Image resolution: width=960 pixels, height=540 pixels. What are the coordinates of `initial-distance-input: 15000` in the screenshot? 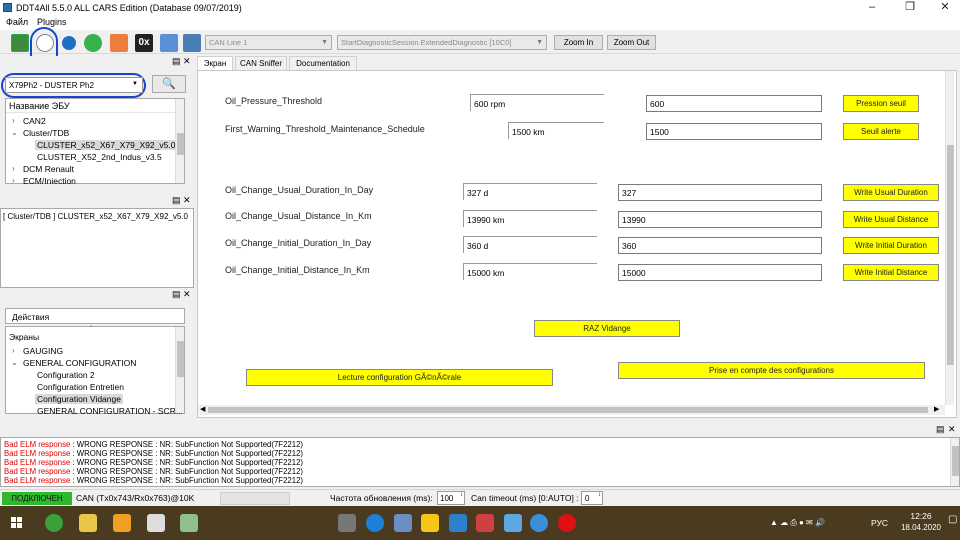 It's located at (720, 272).